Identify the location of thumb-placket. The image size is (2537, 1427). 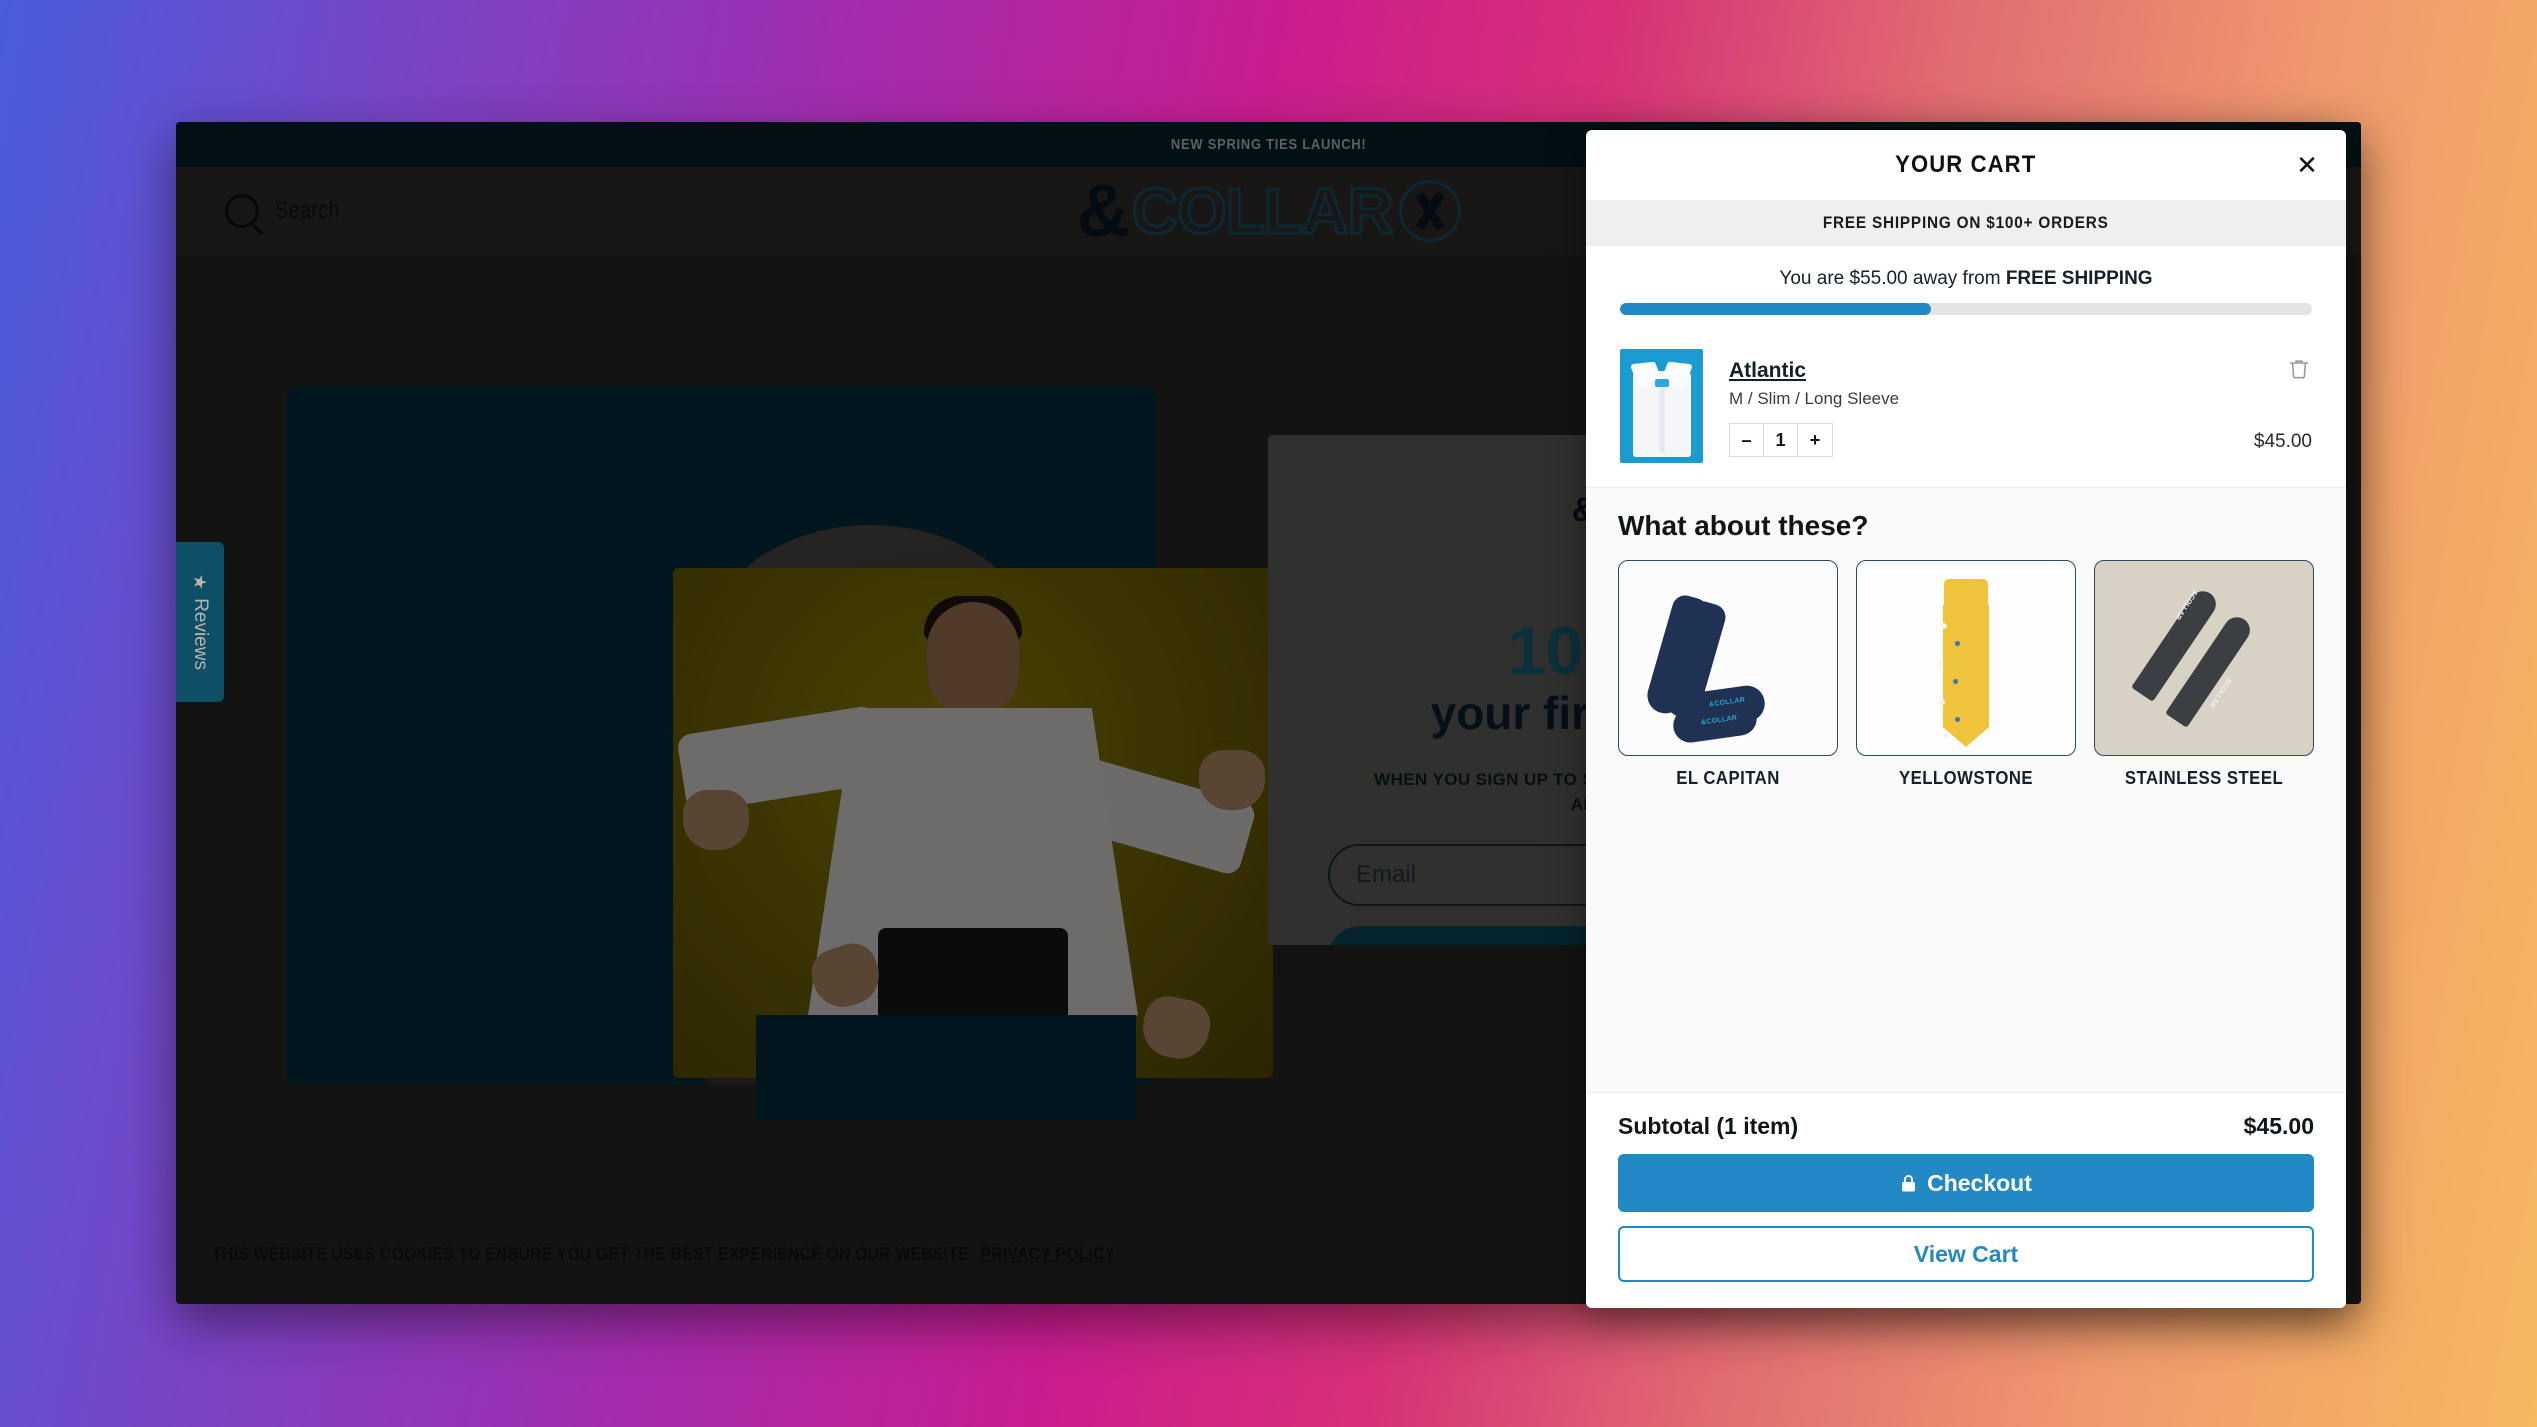
(1661, 420).